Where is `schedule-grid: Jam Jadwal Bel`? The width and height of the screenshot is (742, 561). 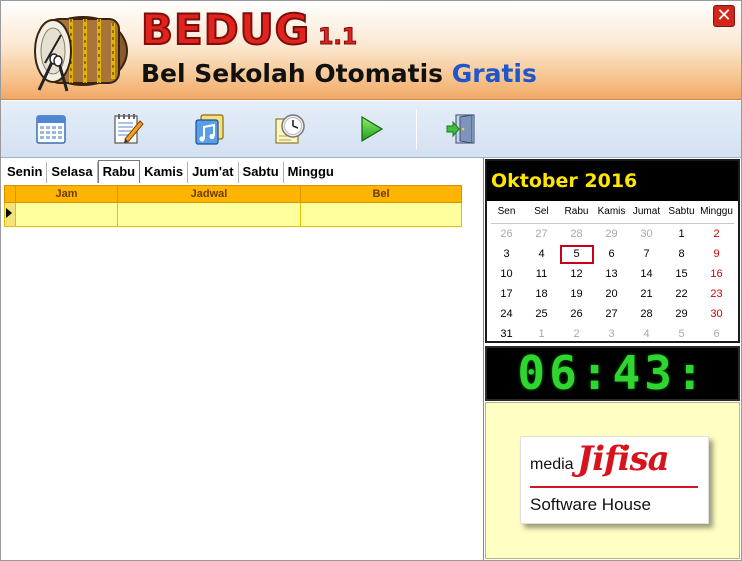
schedule-grid: Jam Jadwal Bel is located at coordinates (233, 206).